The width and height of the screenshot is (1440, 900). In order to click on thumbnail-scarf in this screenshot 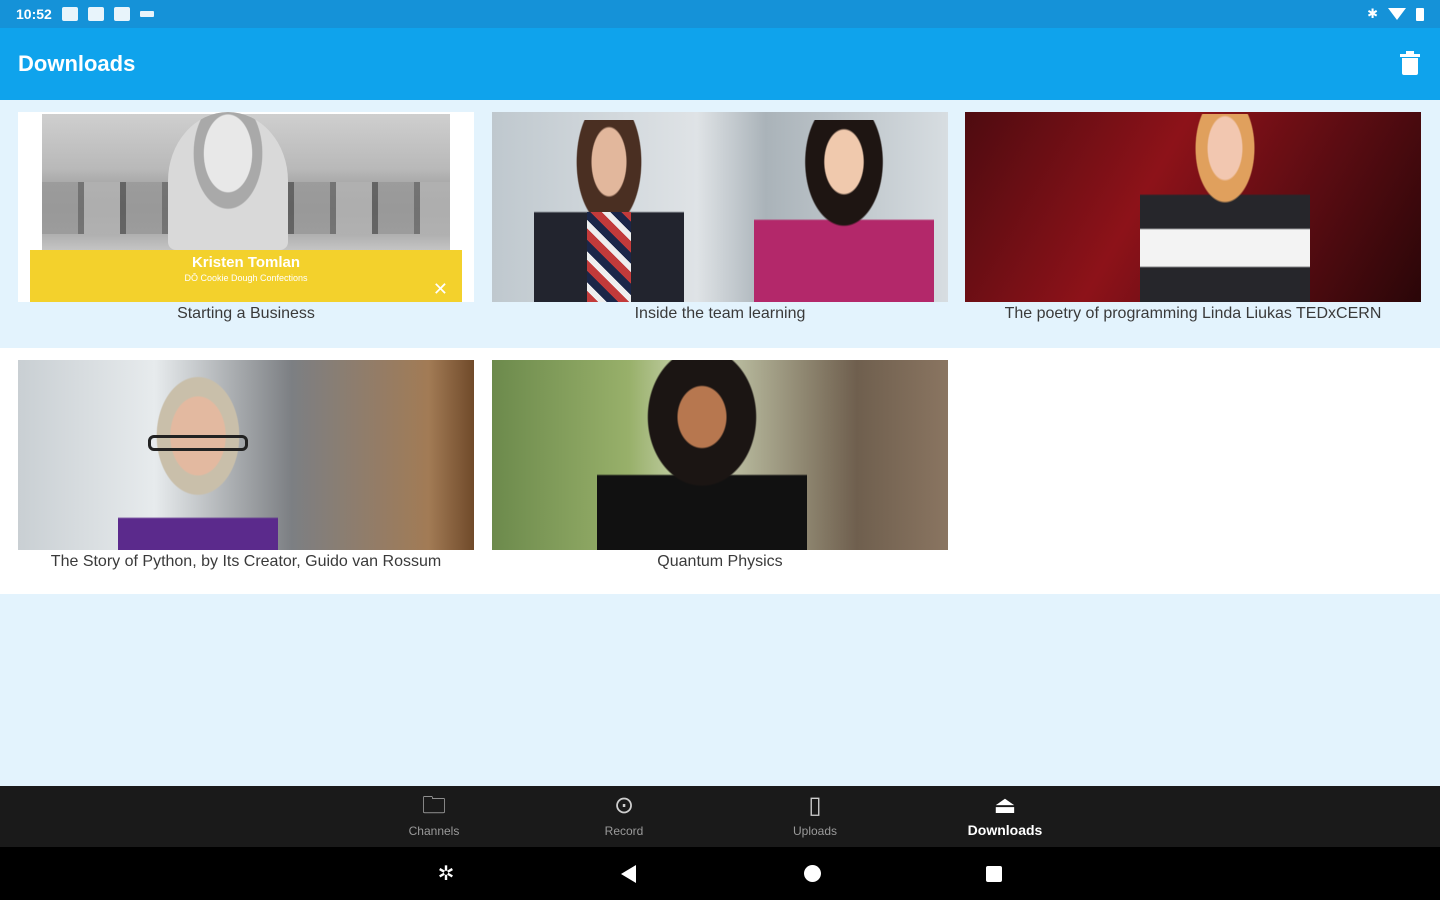, I will do `click(609, 257)`.